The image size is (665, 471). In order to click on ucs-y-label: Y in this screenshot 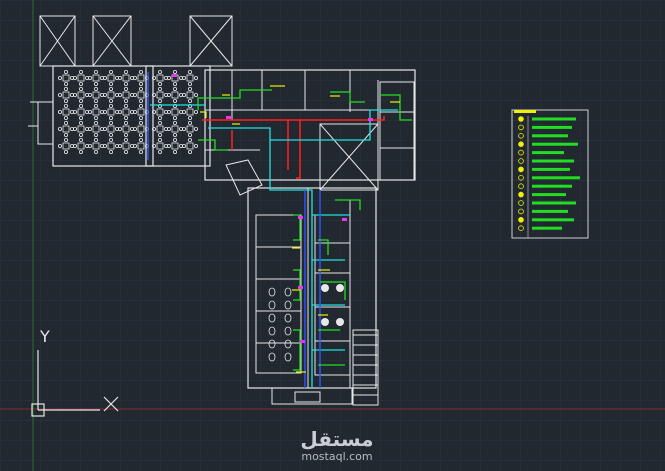, I will do `click(45, 336)`.